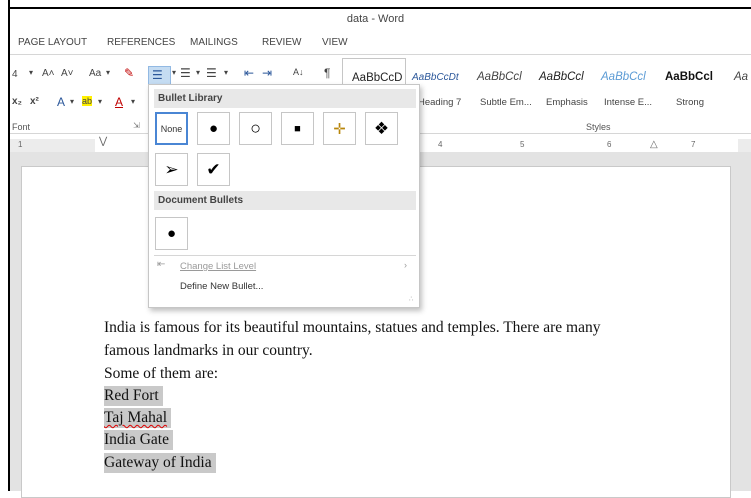 The width and height of the screenshot is (751, 498). Describe the element at coordinates (185, 73) in the screenshot. I see `numbering-icon: ☰` at that location.